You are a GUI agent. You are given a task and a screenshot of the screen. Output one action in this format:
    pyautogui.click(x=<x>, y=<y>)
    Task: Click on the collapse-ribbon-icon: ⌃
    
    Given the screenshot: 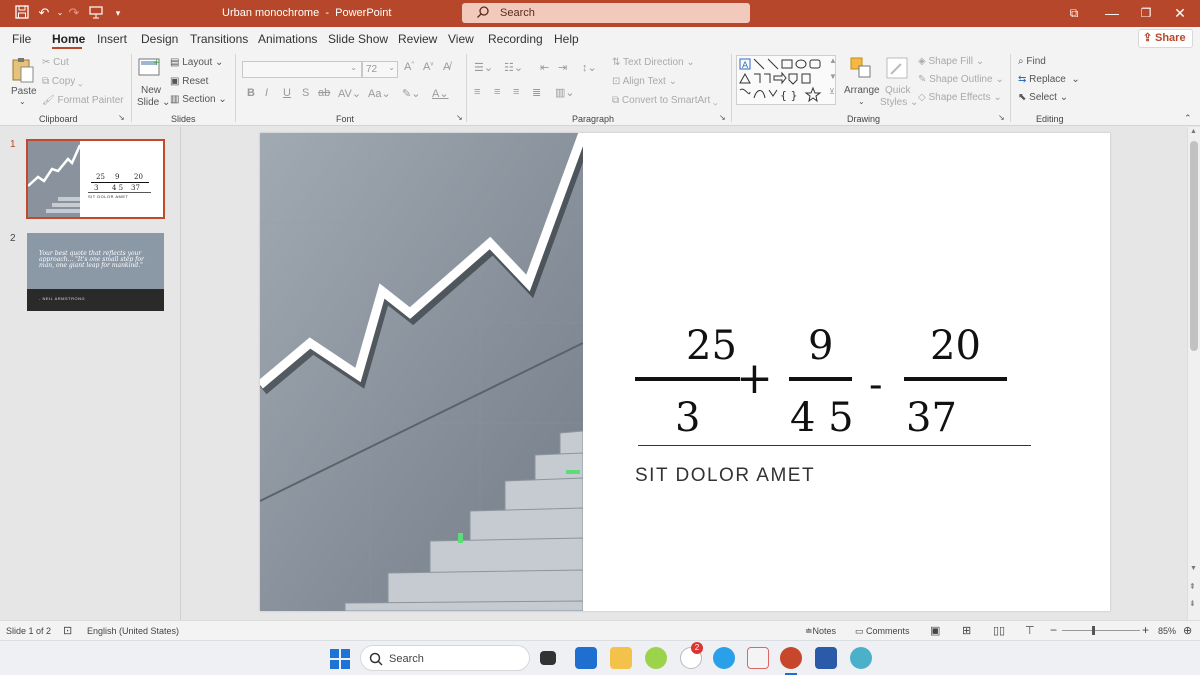 What is the action you would take?
    pyautogui.click(x=1188, y=118)
    